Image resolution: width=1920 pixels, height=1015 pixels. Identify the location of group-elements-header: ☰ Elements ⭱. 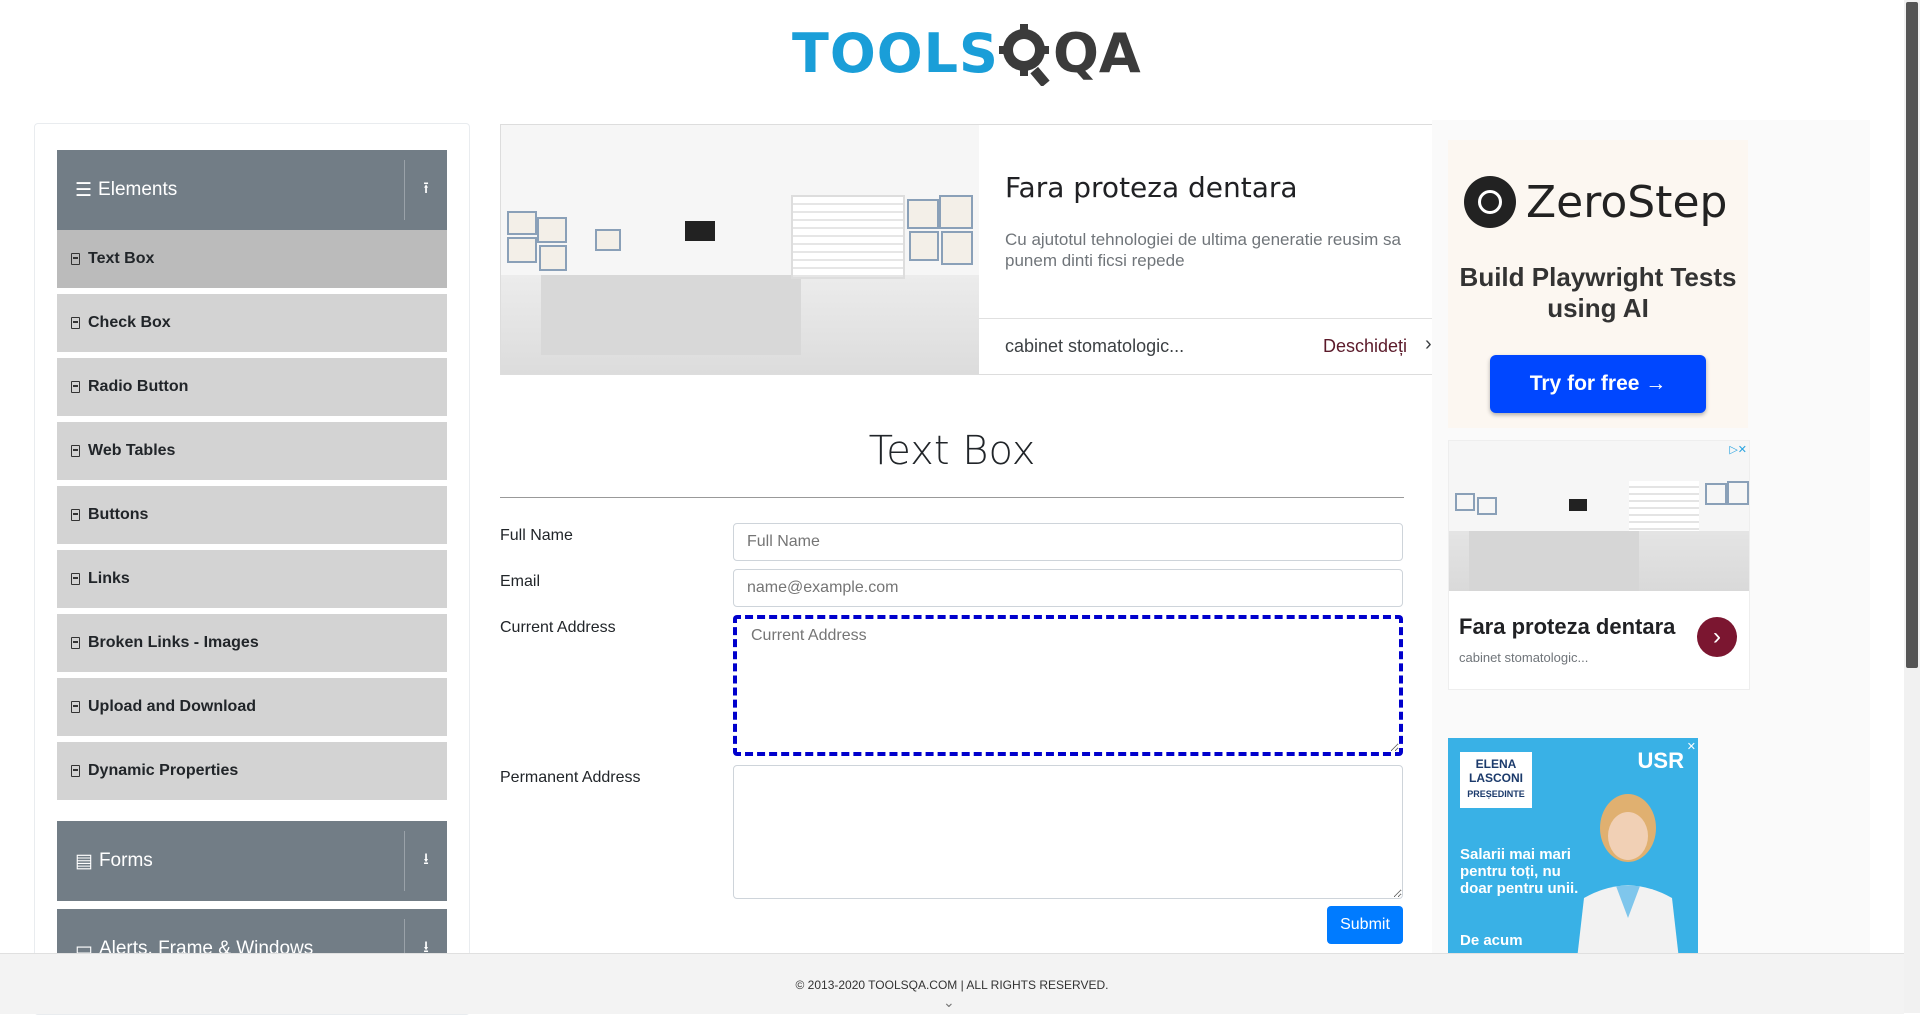
(252, 190).